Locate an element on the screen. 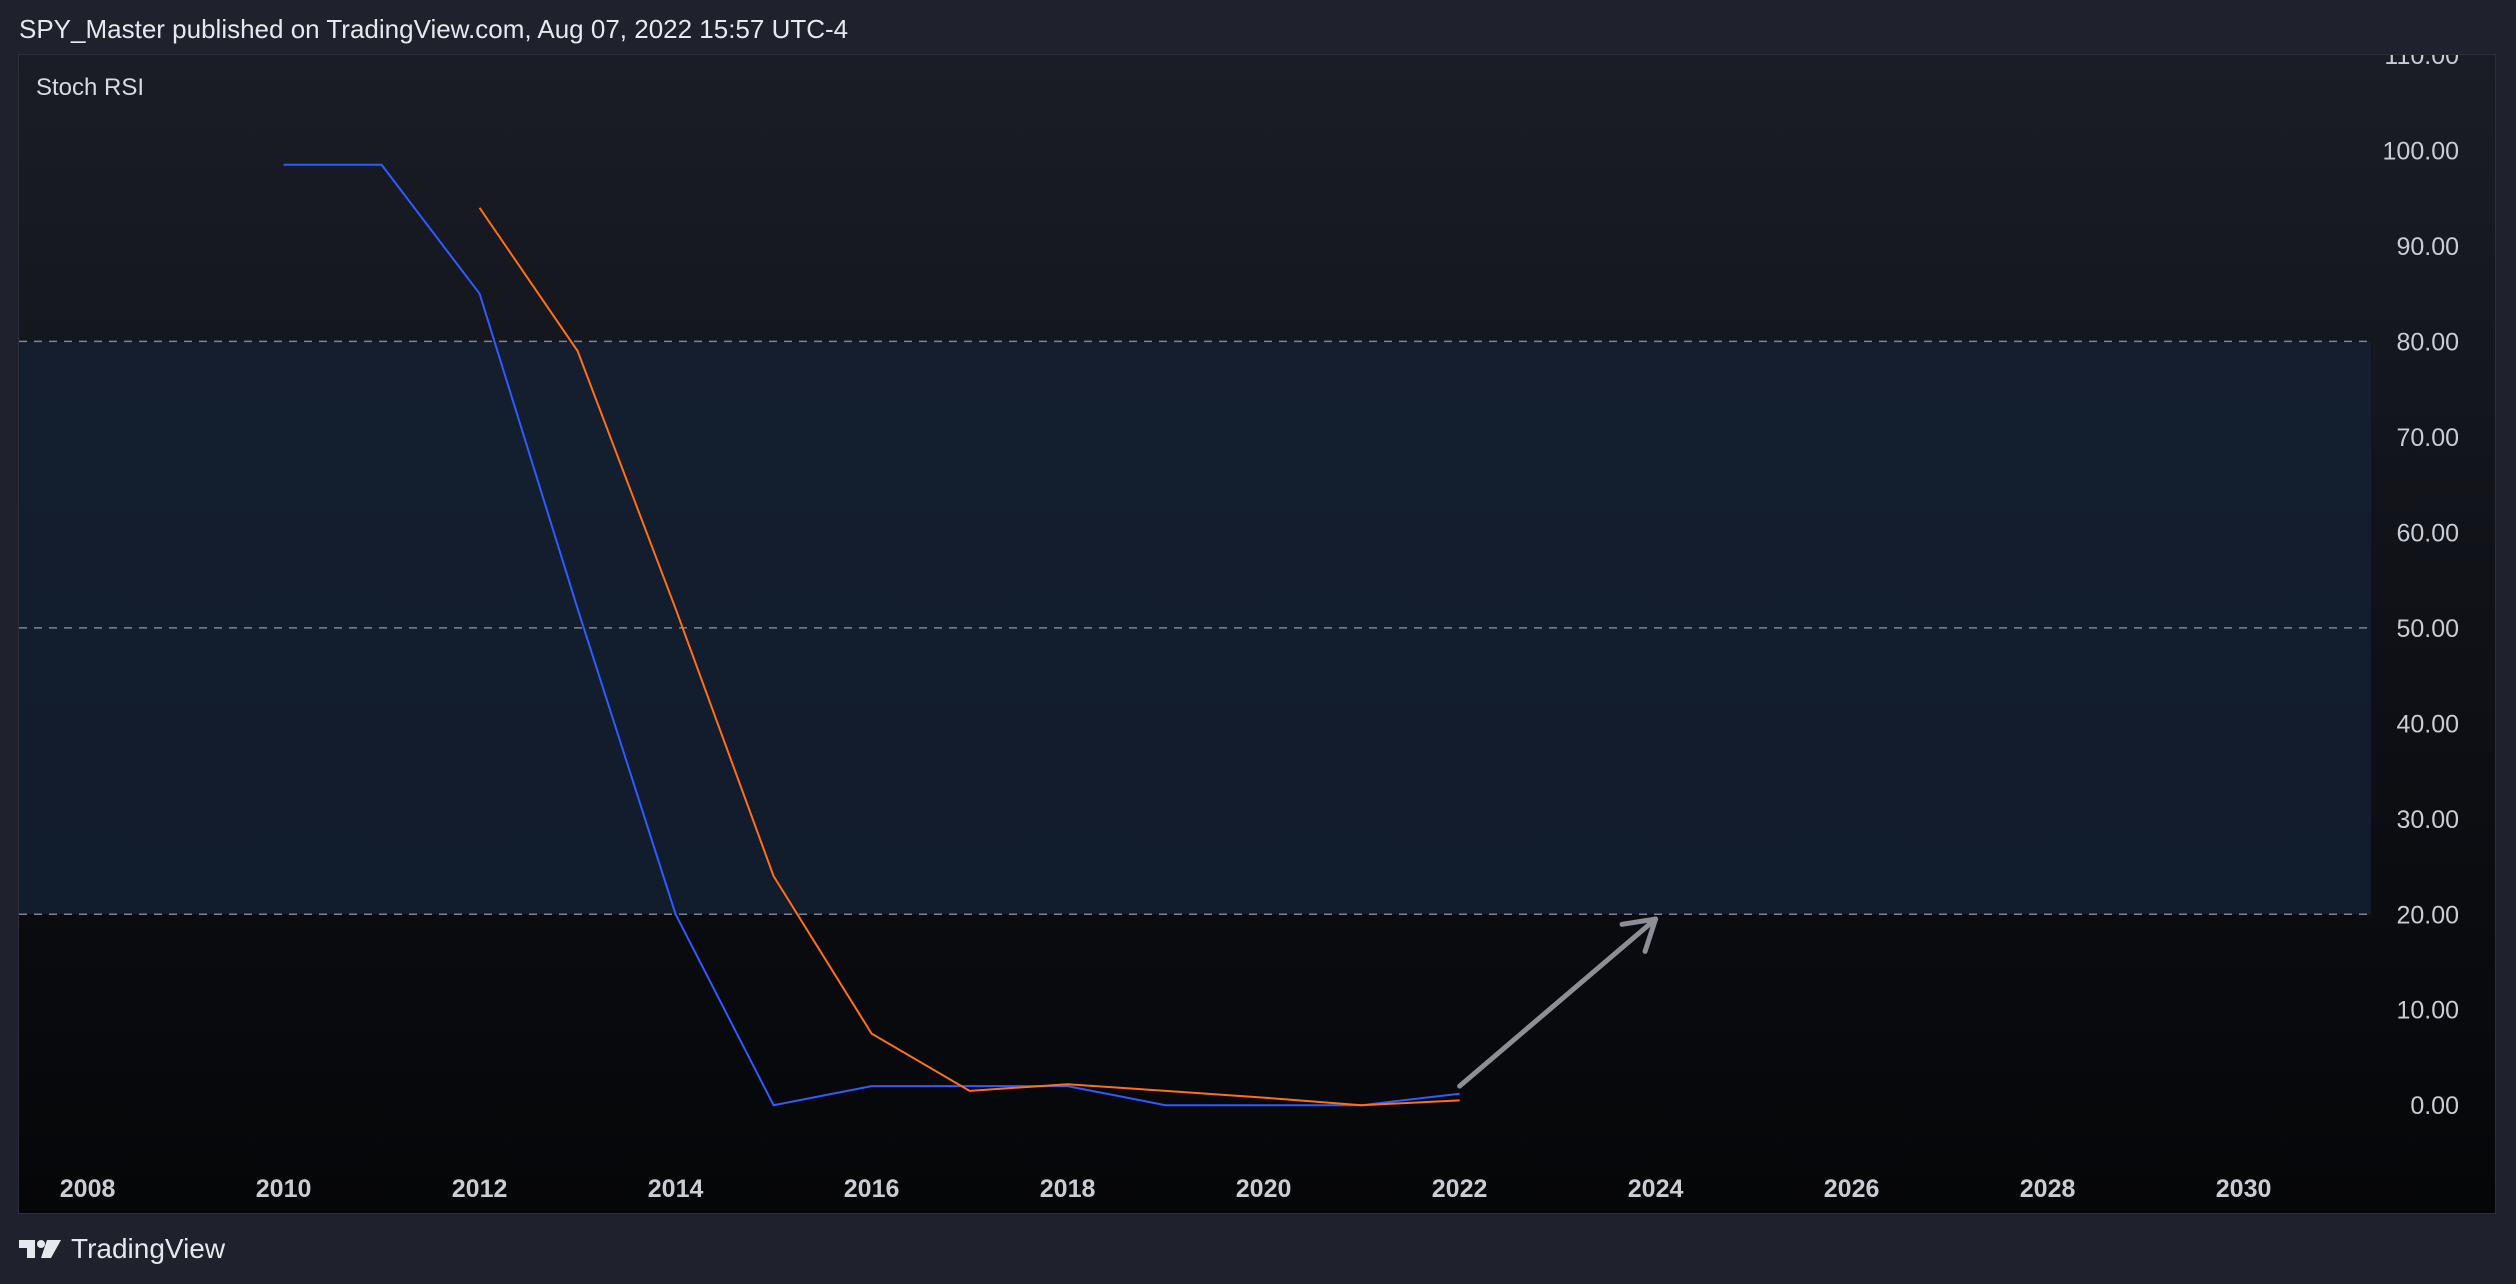 The width and height of the screenshot is (2516, 1284). brand-name: TradingView is located at coordinates (148, 1248).